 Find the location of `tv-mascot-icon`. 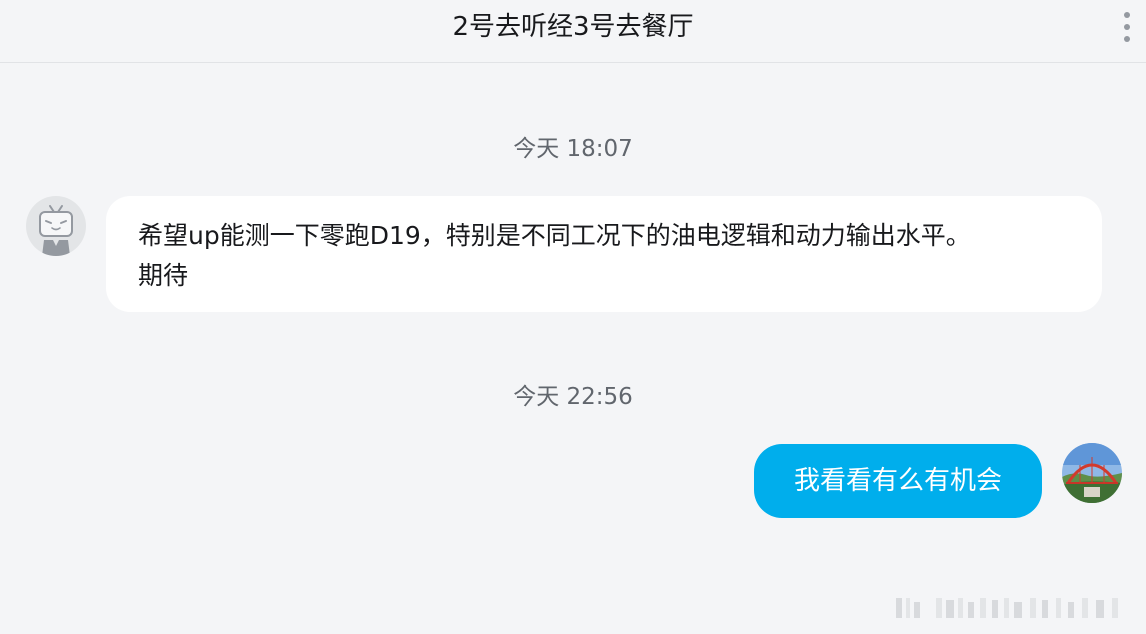

tv-mascot-icon is located at coordinates (56, 226).